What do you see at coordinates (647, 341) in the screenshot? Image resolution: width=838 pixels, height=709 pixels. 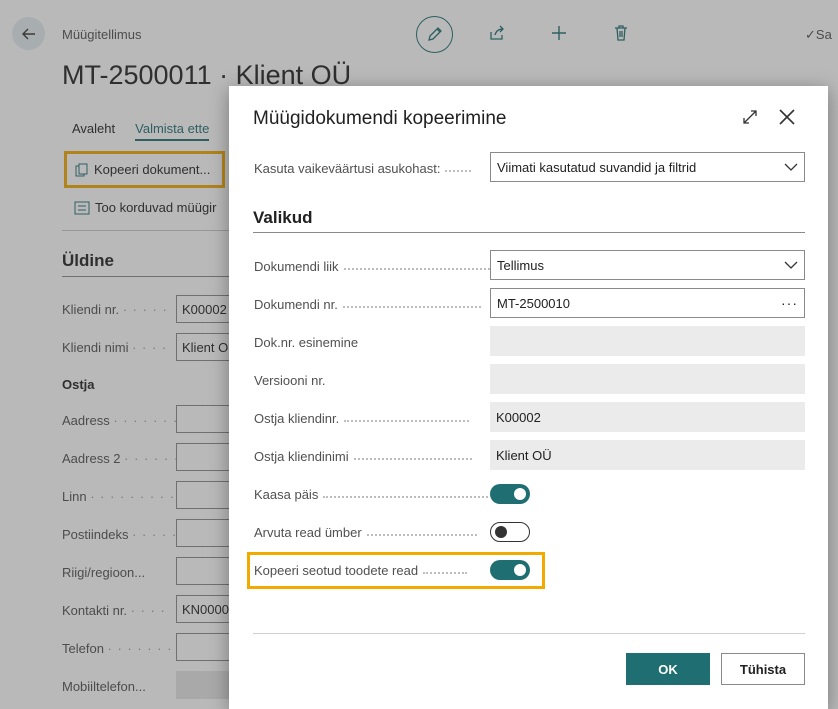 I see `doc-occurrence-field` at bounding box center [647, 341].